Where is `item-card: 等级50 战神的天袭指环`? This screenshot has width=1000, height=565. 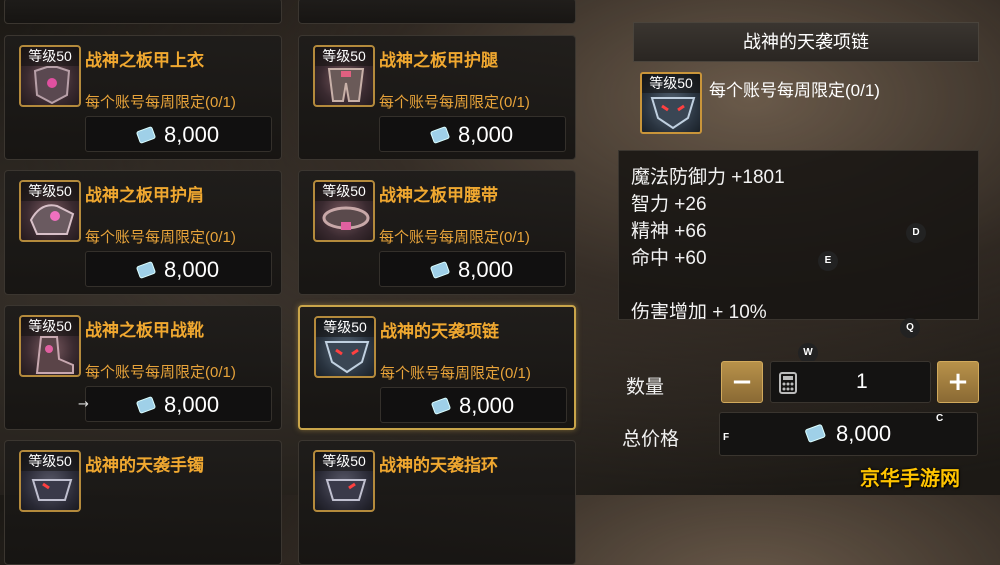 item-card: 等级50 战神的天袭指环 is located at coordinates (437, 502).